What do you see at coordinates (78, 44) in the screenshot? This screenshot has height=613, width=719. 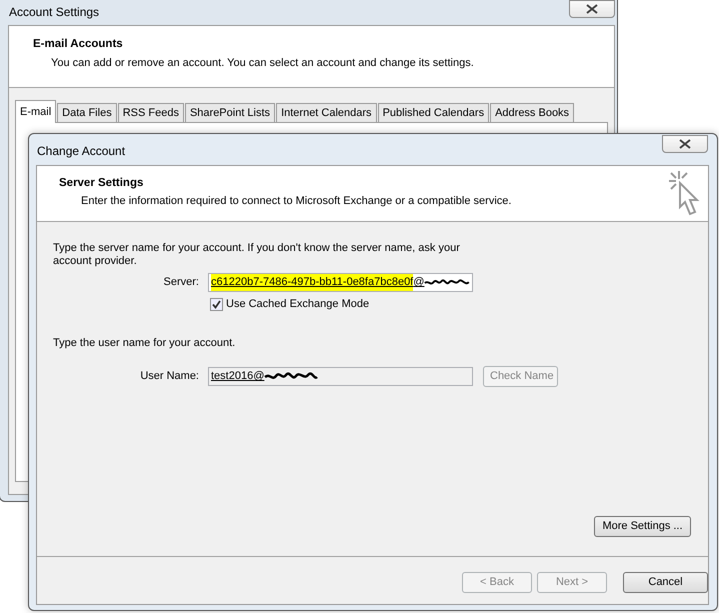 I see `section-title: E-mail Accounts` at bounding box center [78, 44].